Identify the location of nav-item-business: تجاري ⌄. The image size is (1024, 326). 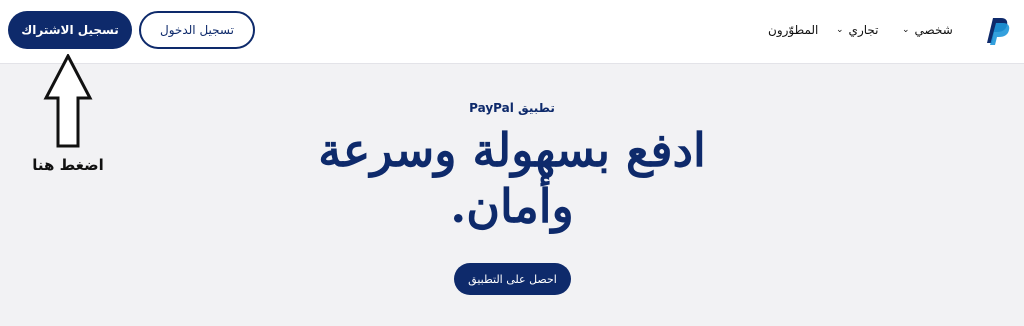
(857, 30).